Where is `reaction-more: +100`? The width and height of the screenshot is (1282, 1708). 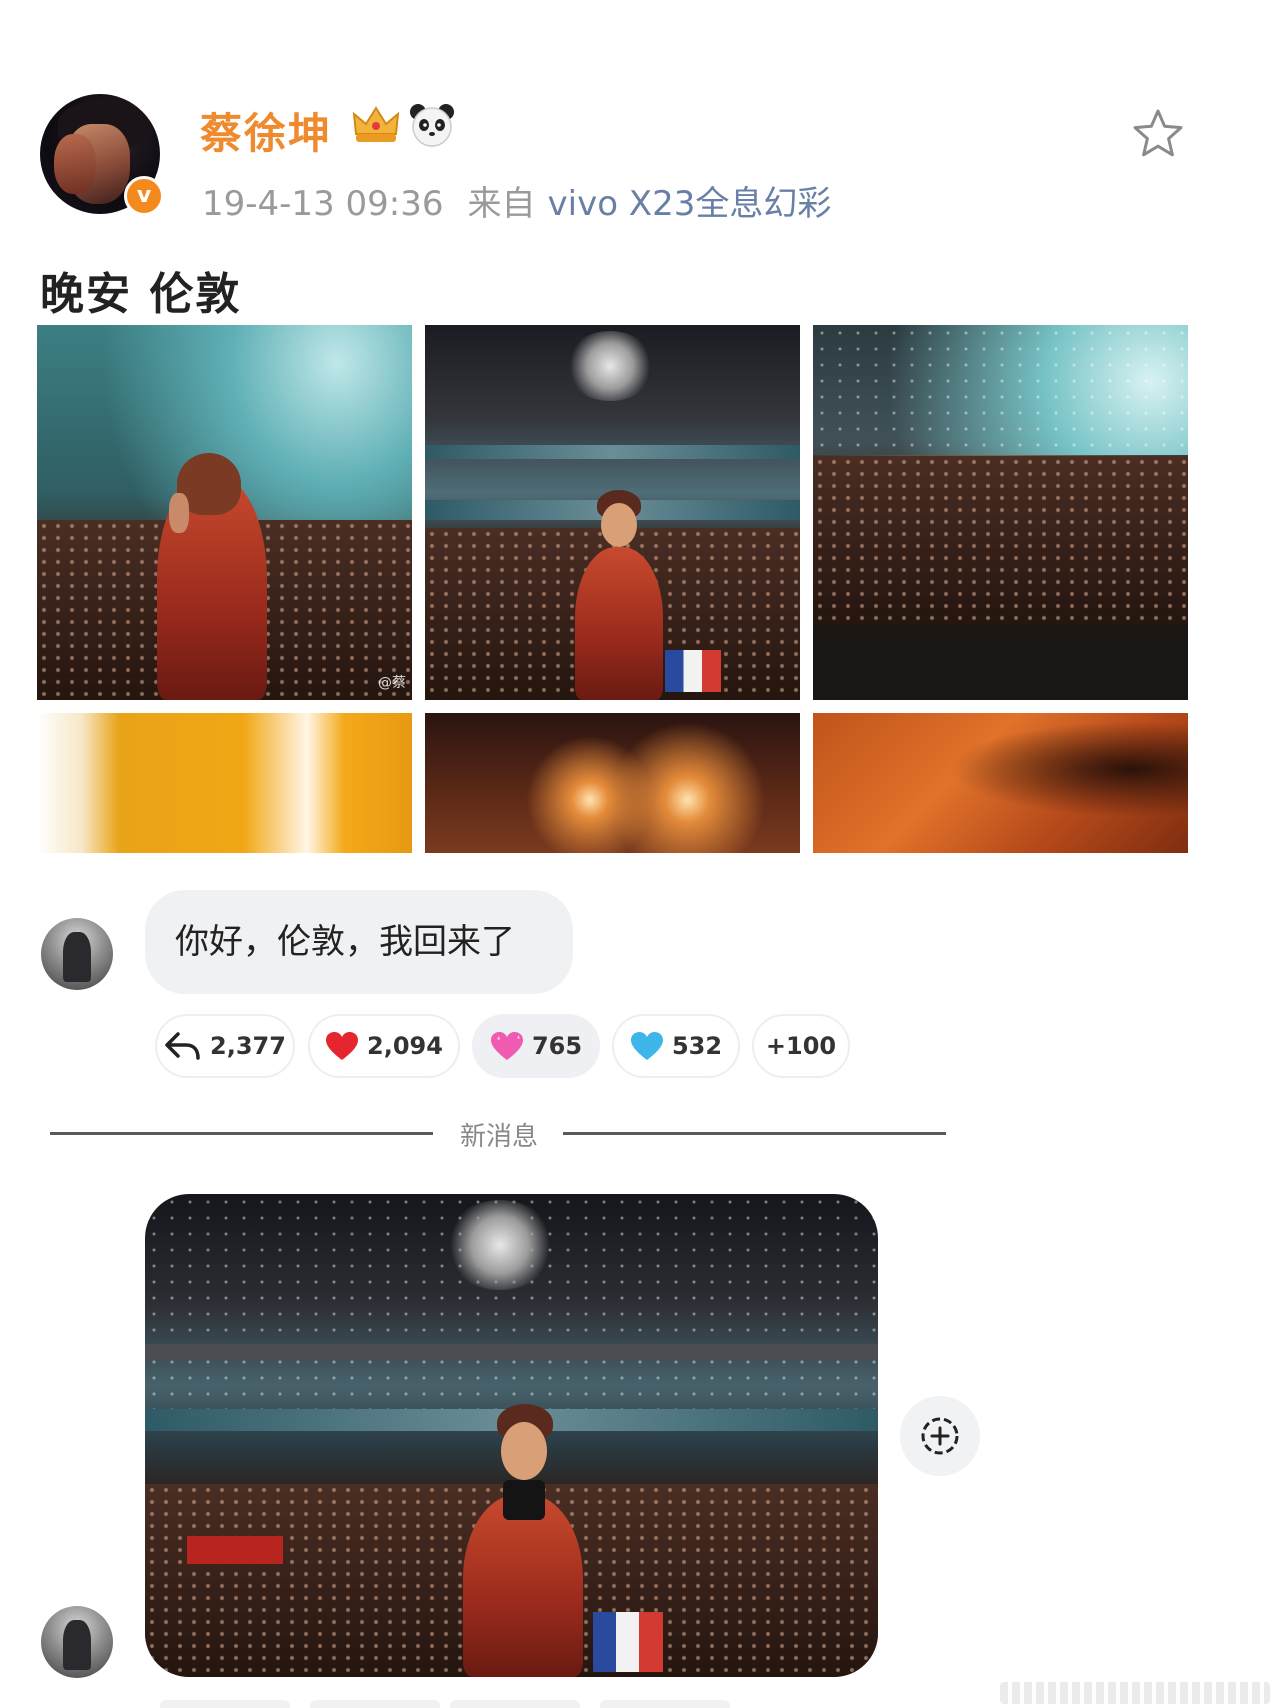 reaction-more: +100 is located at coordinates (801, 1046).